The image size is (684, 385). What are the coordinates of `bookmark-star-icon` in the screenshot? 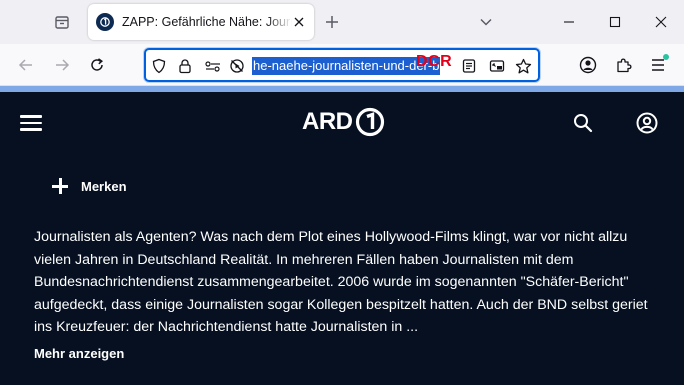 It's located at (523, 66).